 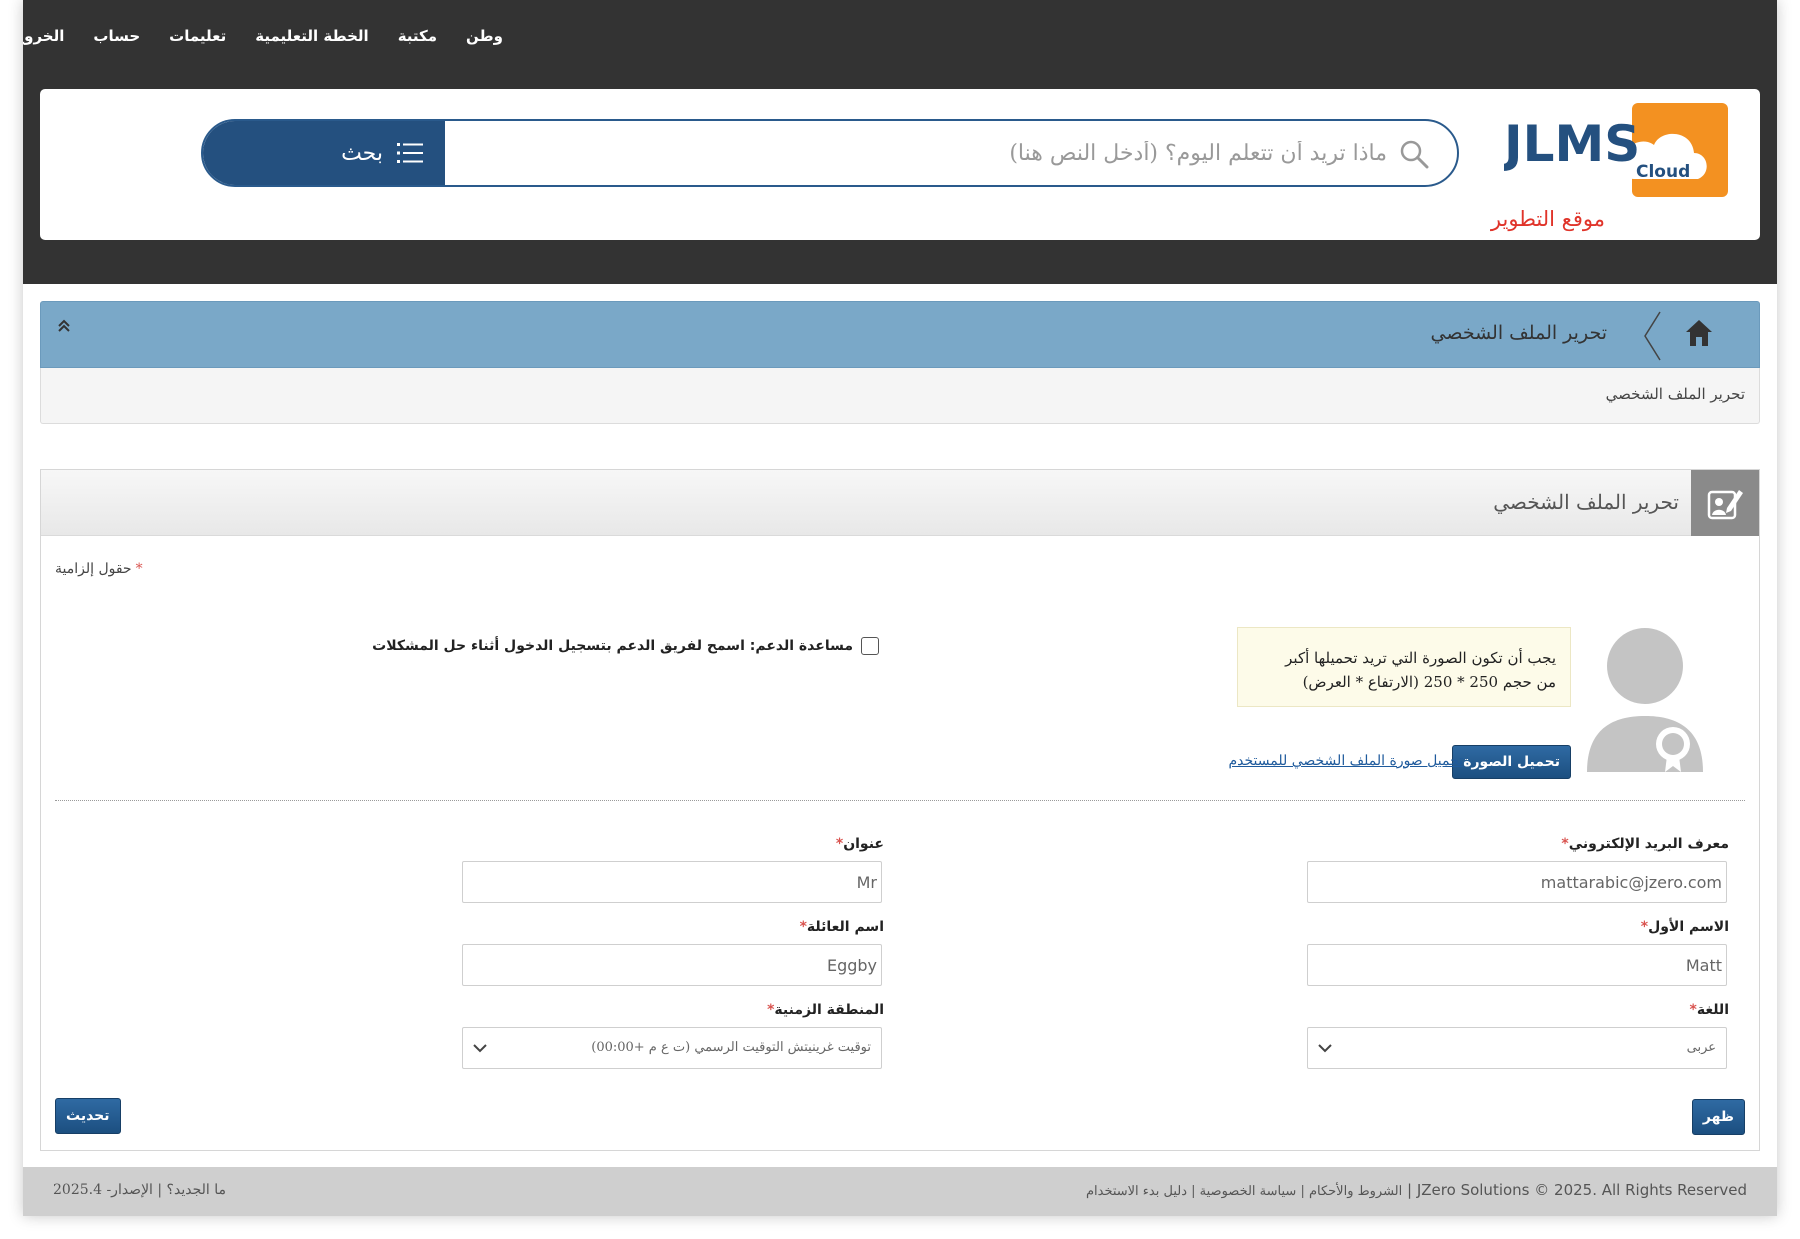 I want to click on search-header-box: JLMS Cloud موقع التطوير بحث, so click(x=900, y=164).